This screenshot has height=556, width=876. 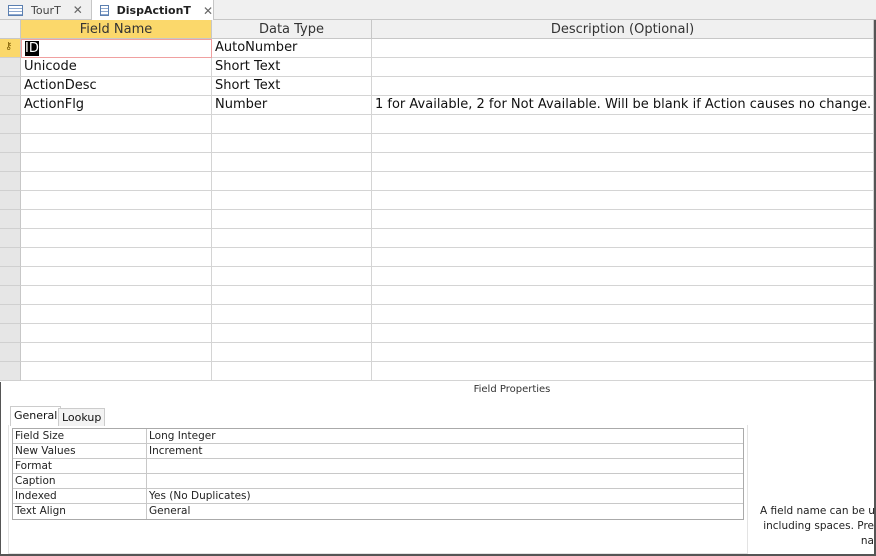 I want to click on field-row: ActionDesc Short Text, so click(x=437, y=86).